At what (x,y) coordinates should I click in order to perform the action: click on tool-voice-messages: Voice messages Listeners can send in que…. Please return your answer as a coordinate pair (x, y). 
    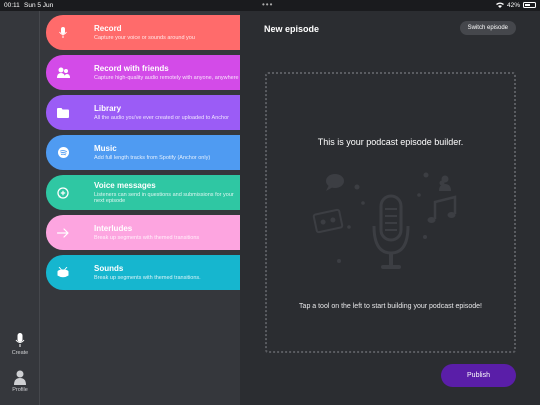
    Looking at the image, I should click on (156, 192).